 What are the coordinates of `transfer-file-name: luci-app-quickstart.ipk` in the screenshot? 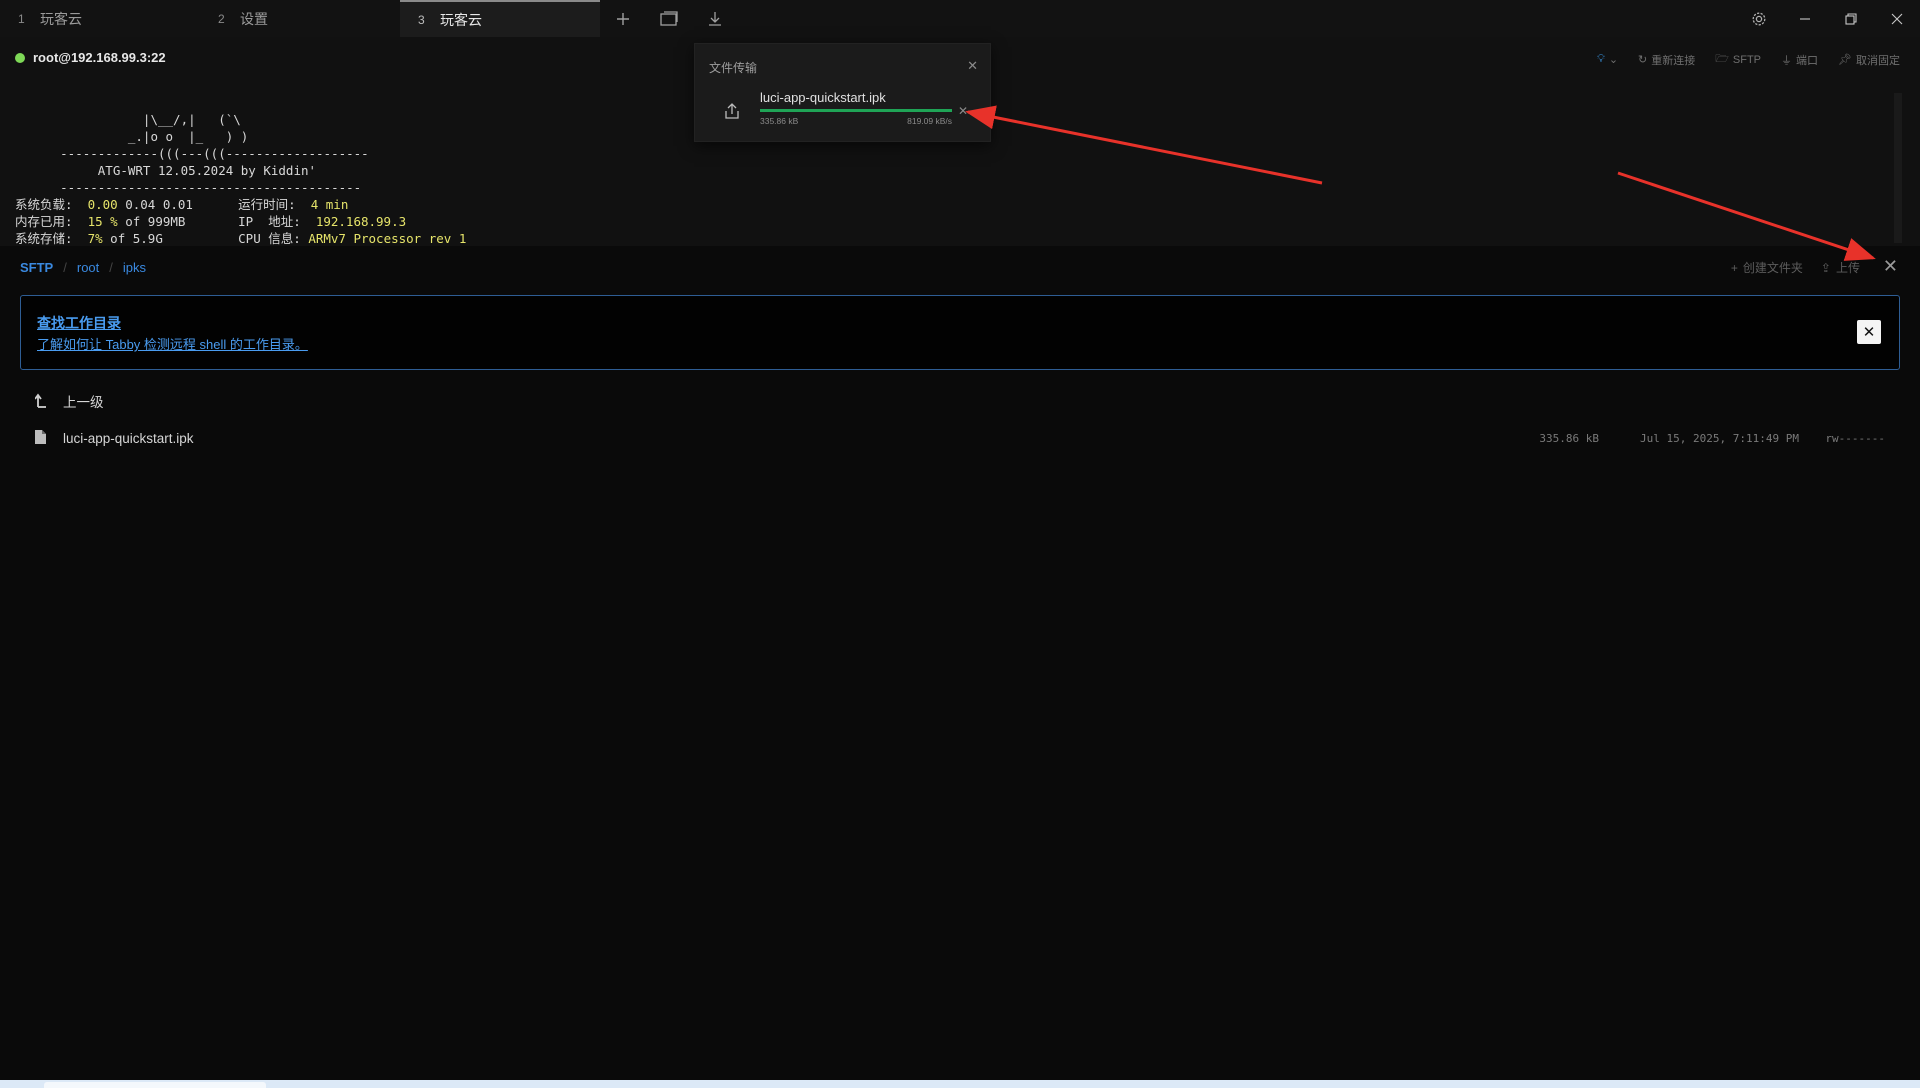 It's located at (823, 97).